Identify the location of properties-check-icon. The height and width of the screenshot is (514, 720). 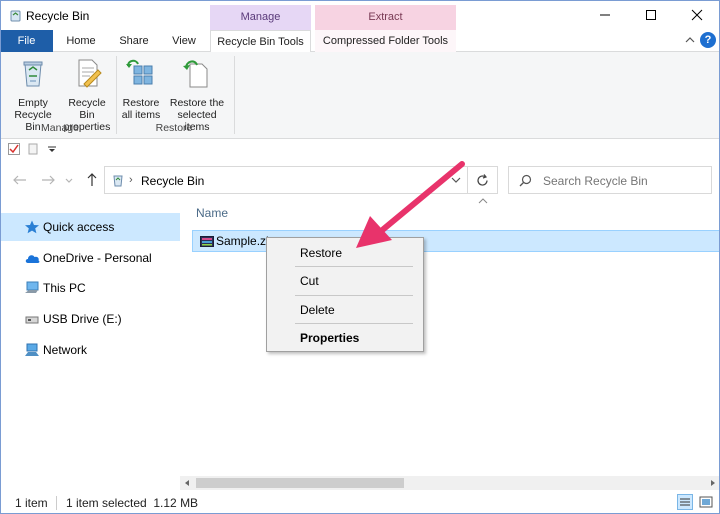
(14, 149).